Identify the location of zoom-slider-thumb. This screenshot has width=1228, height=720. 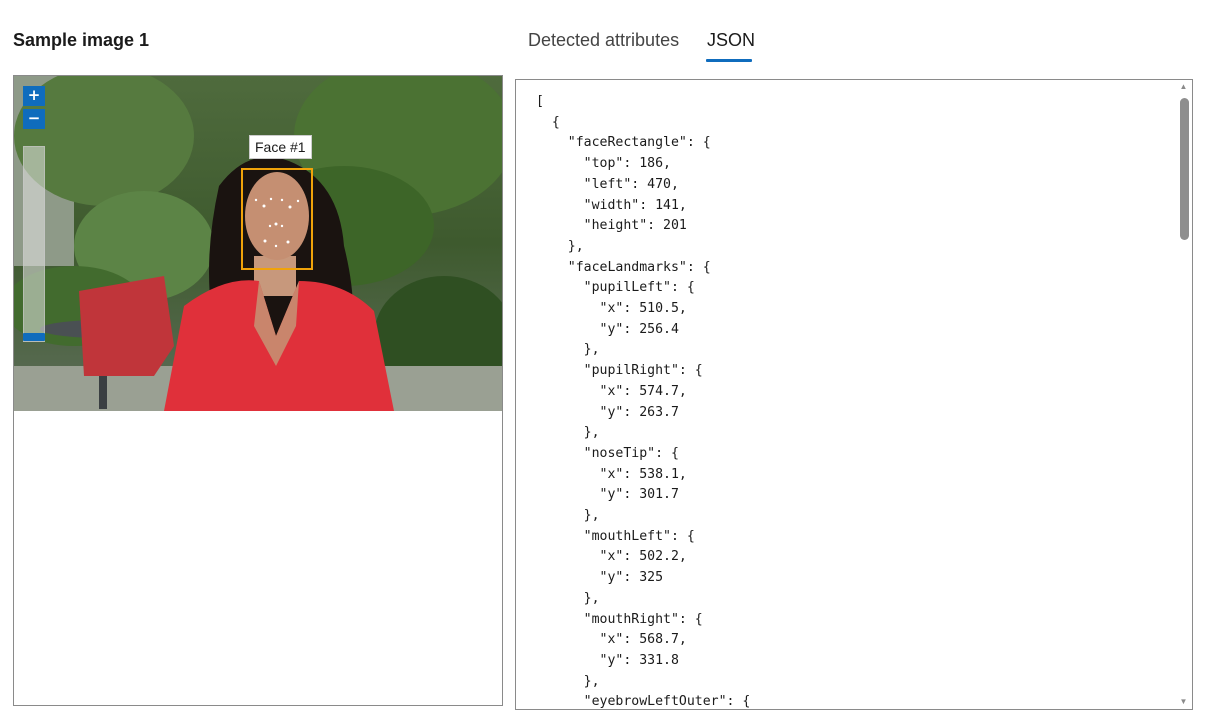
(34, 337).